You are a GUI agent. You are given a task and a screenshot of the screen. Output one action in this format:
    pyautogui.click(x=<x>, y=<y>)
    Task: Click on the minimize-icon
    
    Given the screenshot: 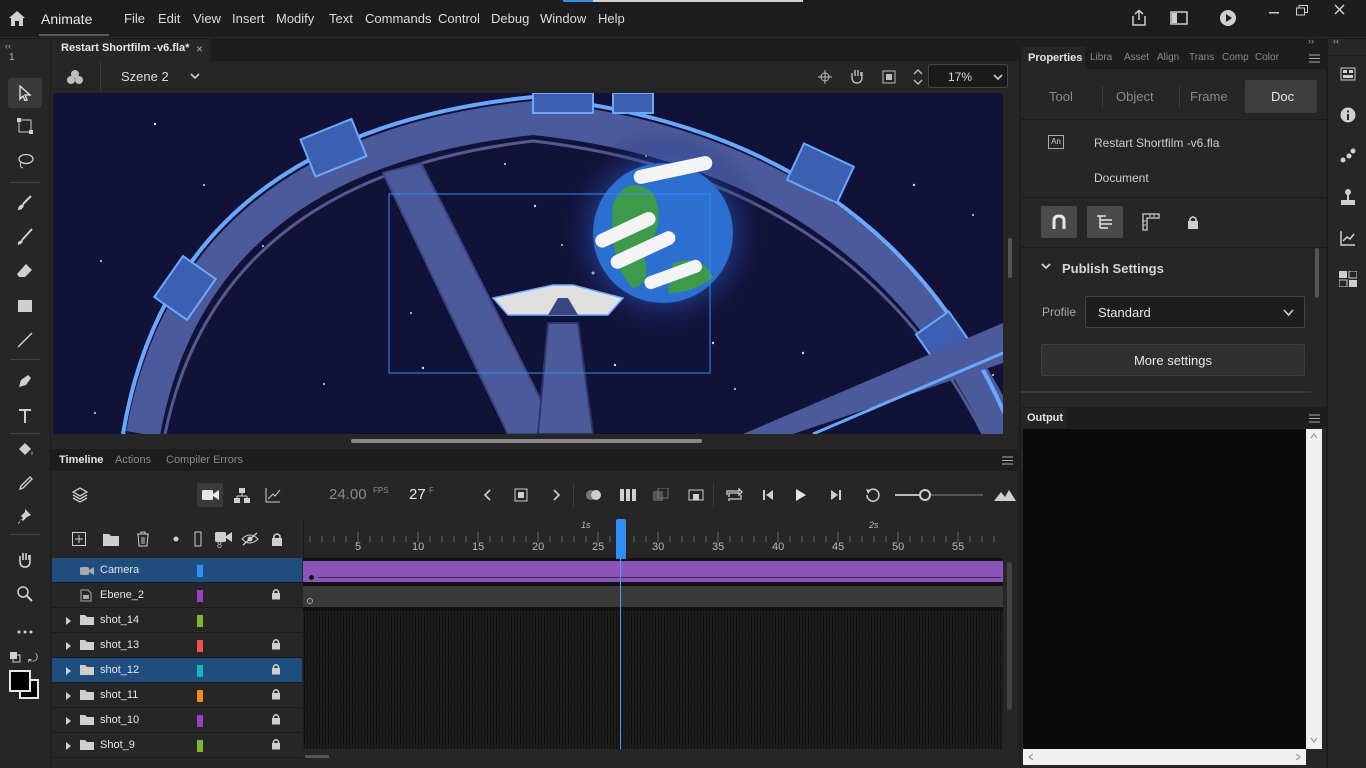 What is the action you would take?
    pyautogui.click(x=1274, y=10)
    